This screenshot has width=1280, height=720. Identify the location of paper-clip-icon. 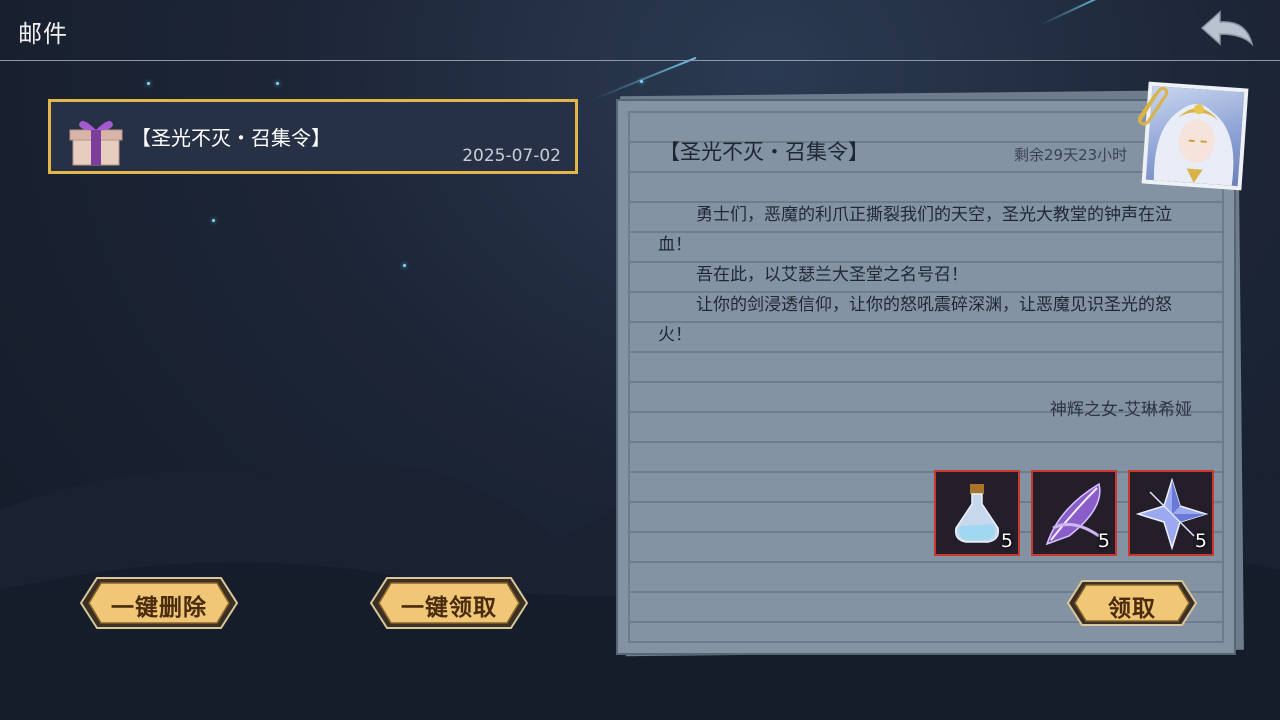
(1152, 106).